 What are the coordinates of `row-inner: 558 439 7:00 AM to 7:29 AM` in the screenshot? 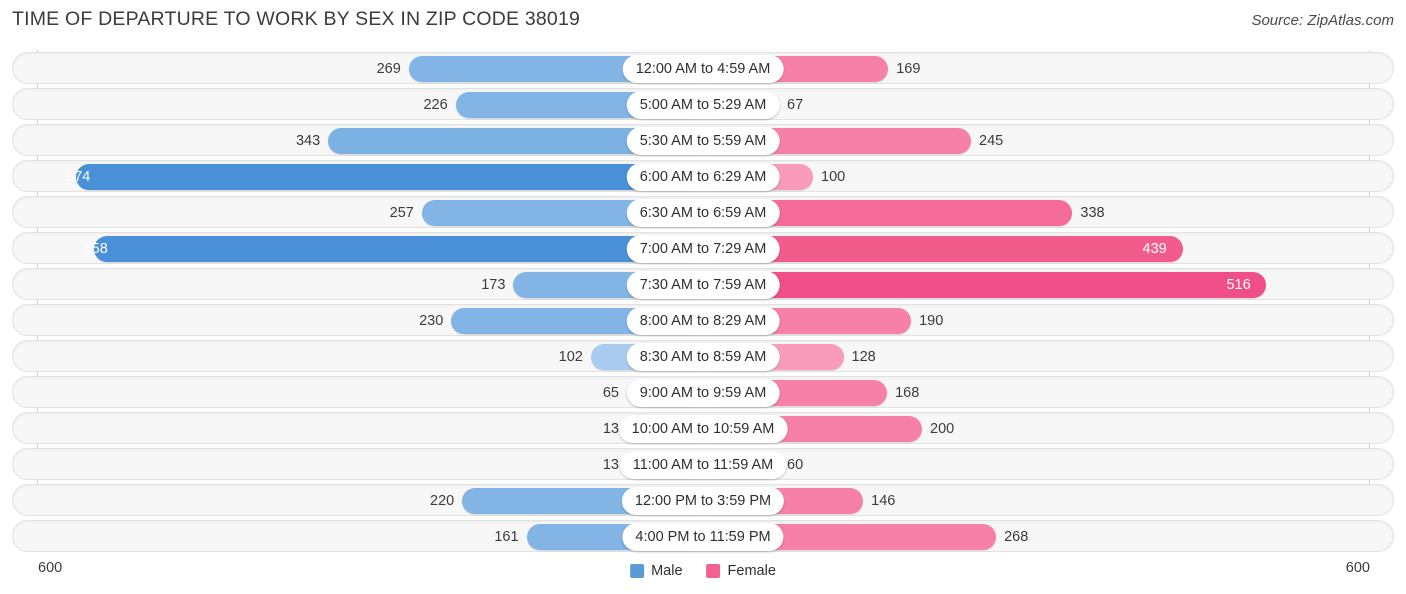 It's located at (703, 248).